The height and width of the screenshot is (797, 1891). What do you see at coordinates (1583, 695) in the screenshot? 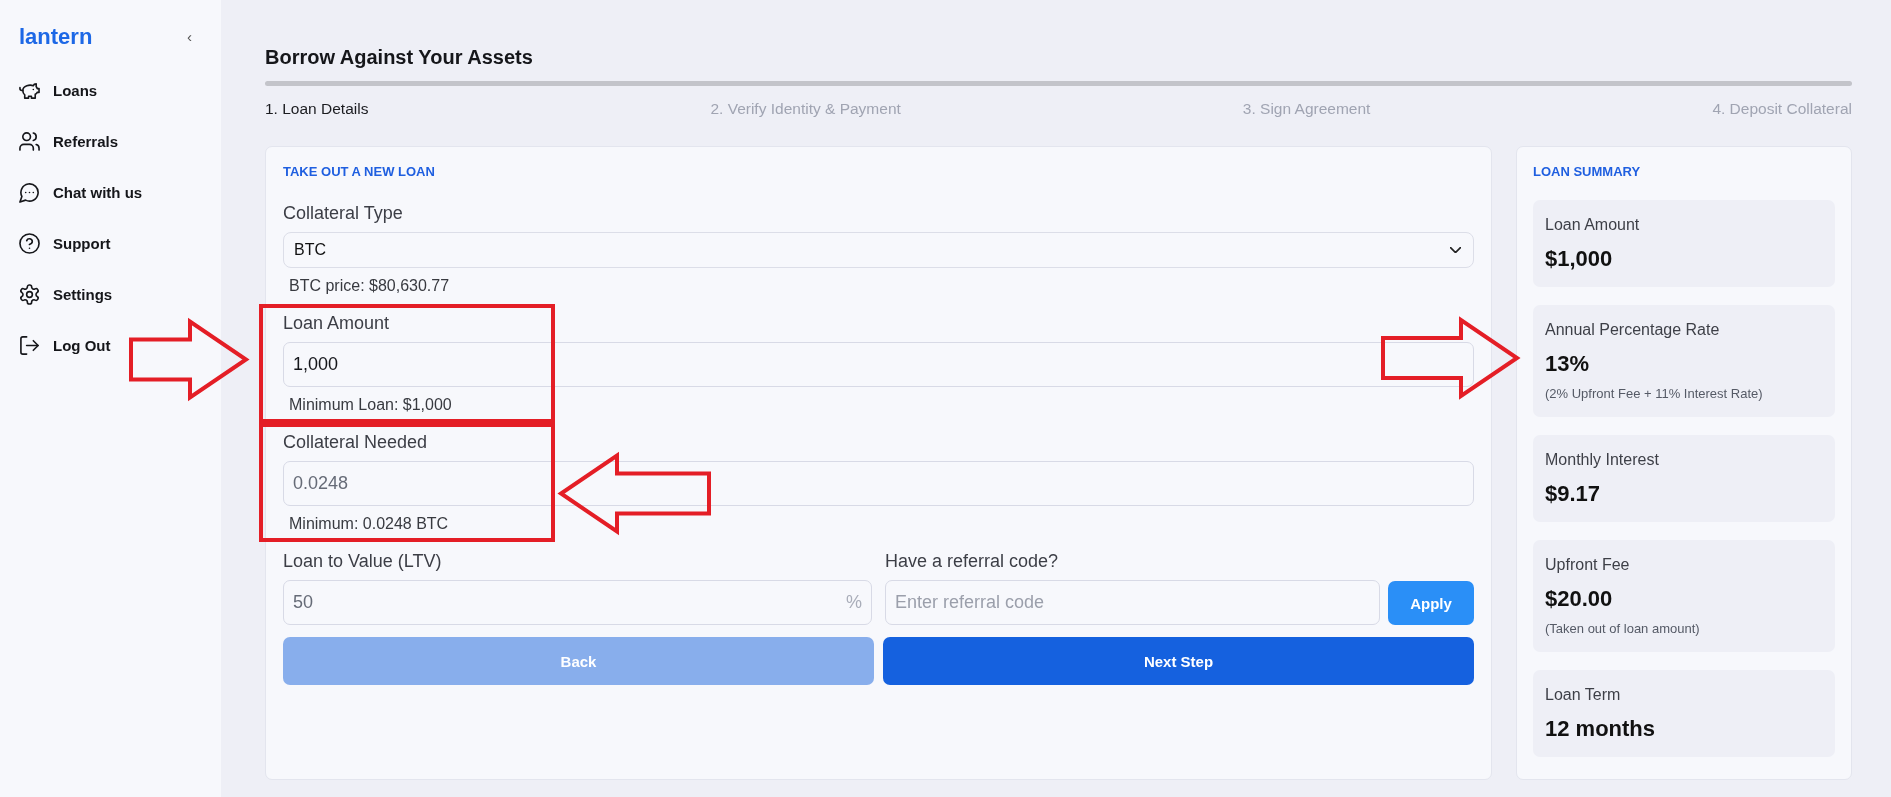
I see `summary-label: Loan Term` at bounding box center [1583, 695].